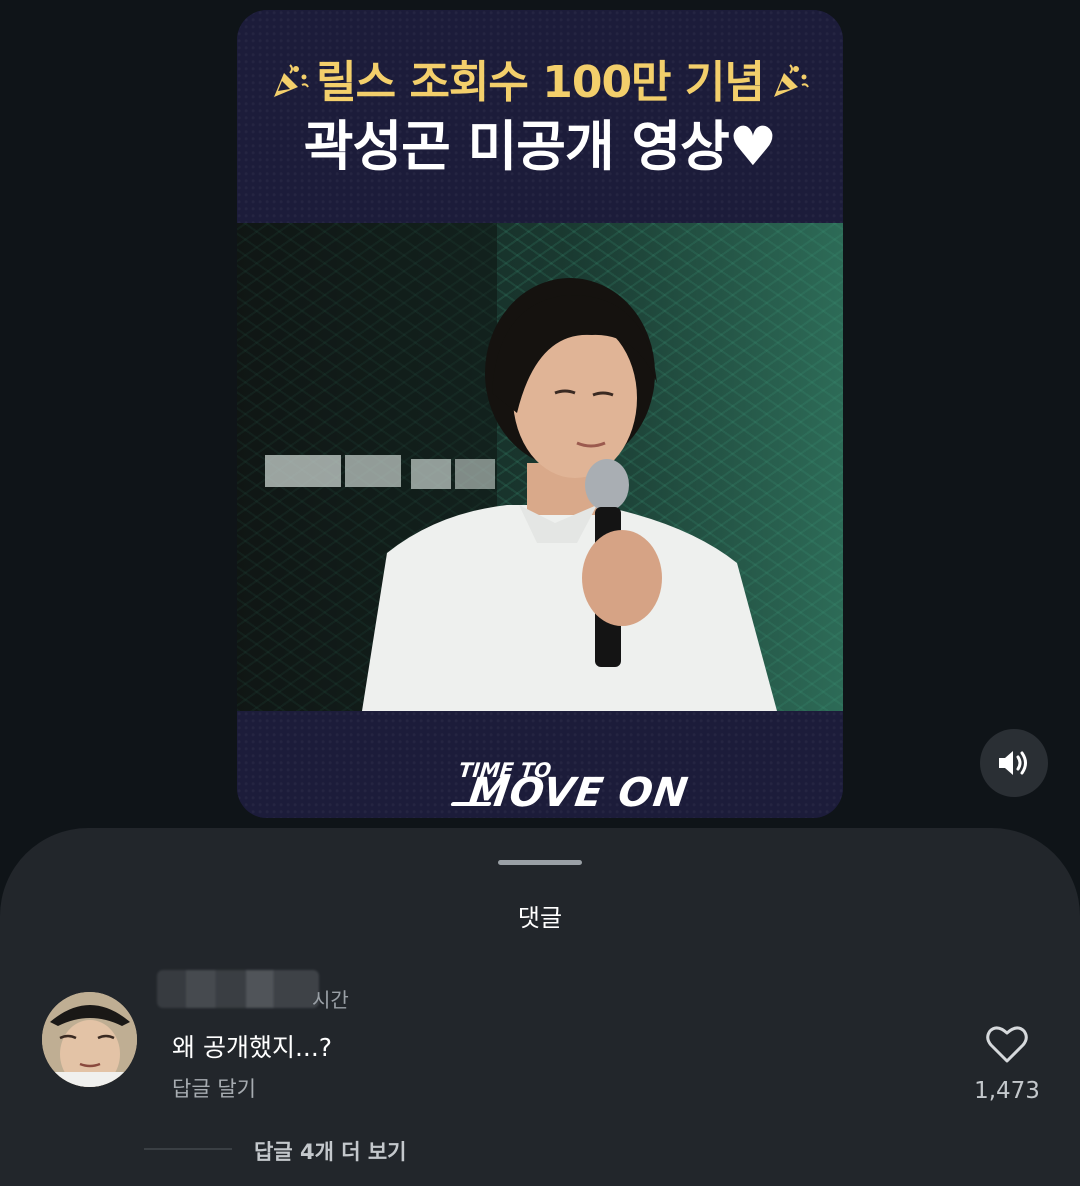 This screenshot has width=1080, height=1186. I want to click on slogan-move-on: MOVE ON, so click(578, 793).